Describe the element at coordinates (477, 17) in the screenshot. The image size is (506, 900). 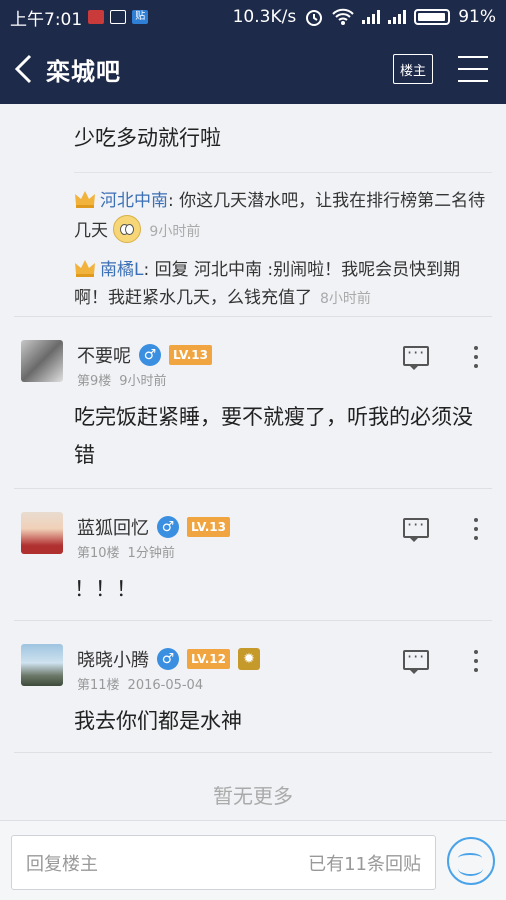
I see `battery-level: 91%` at that location.